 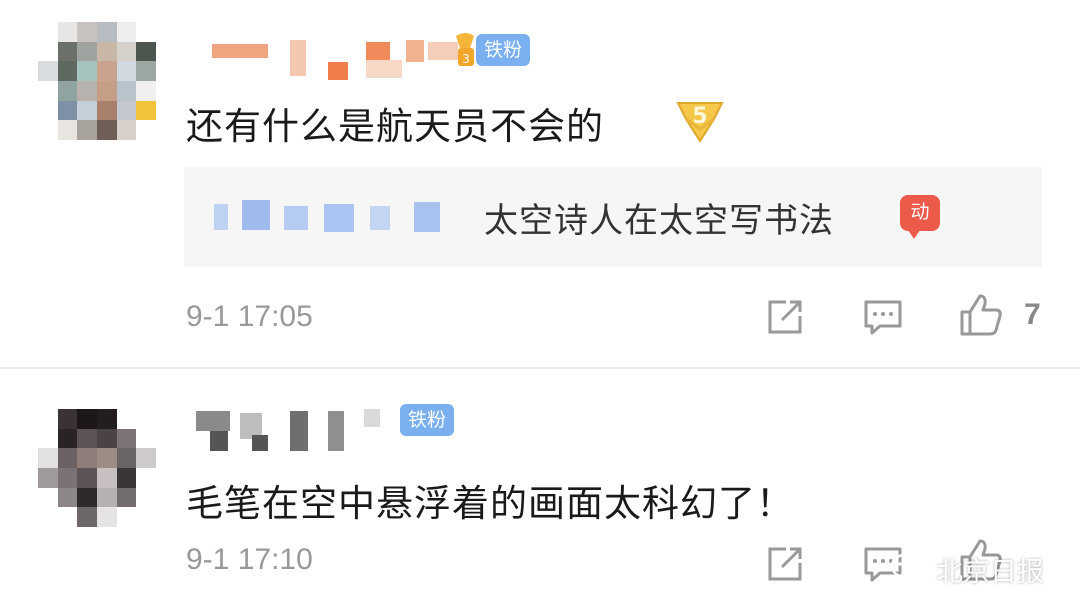 I want to click on watermark: 北京日报, so click(x=967, y=569).